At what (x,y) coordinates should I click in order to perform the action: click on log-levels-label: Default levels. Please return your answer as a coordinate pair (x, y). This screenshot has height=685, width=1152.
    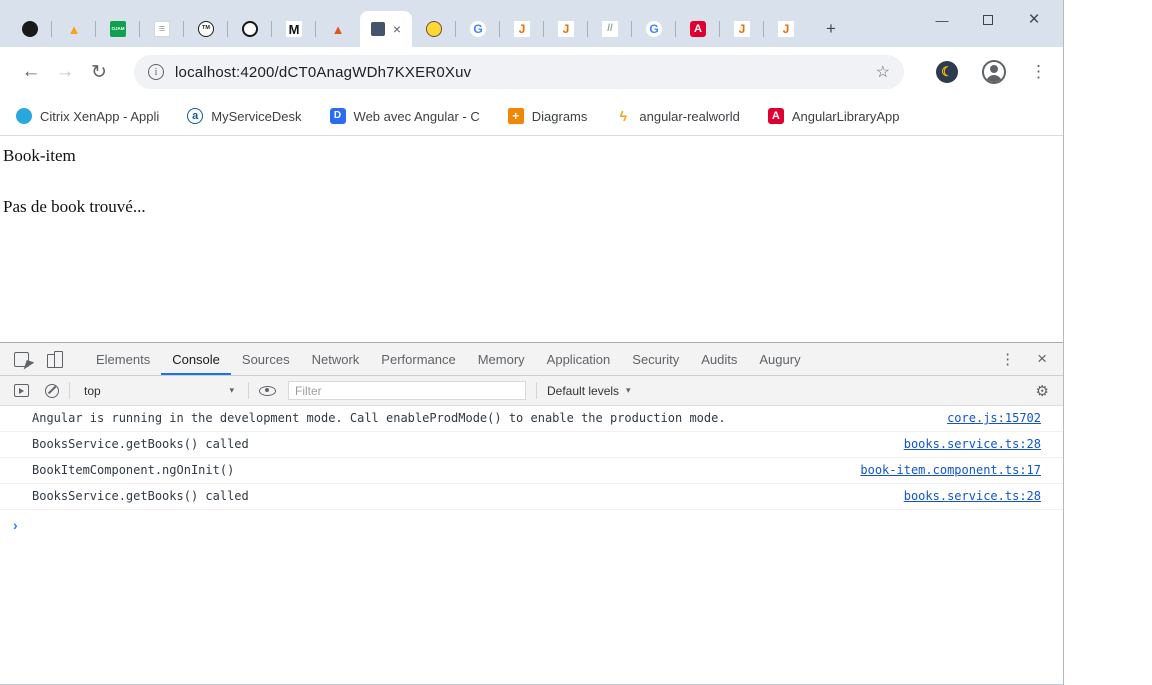
    Looking at the image, I should click on (583, 390).